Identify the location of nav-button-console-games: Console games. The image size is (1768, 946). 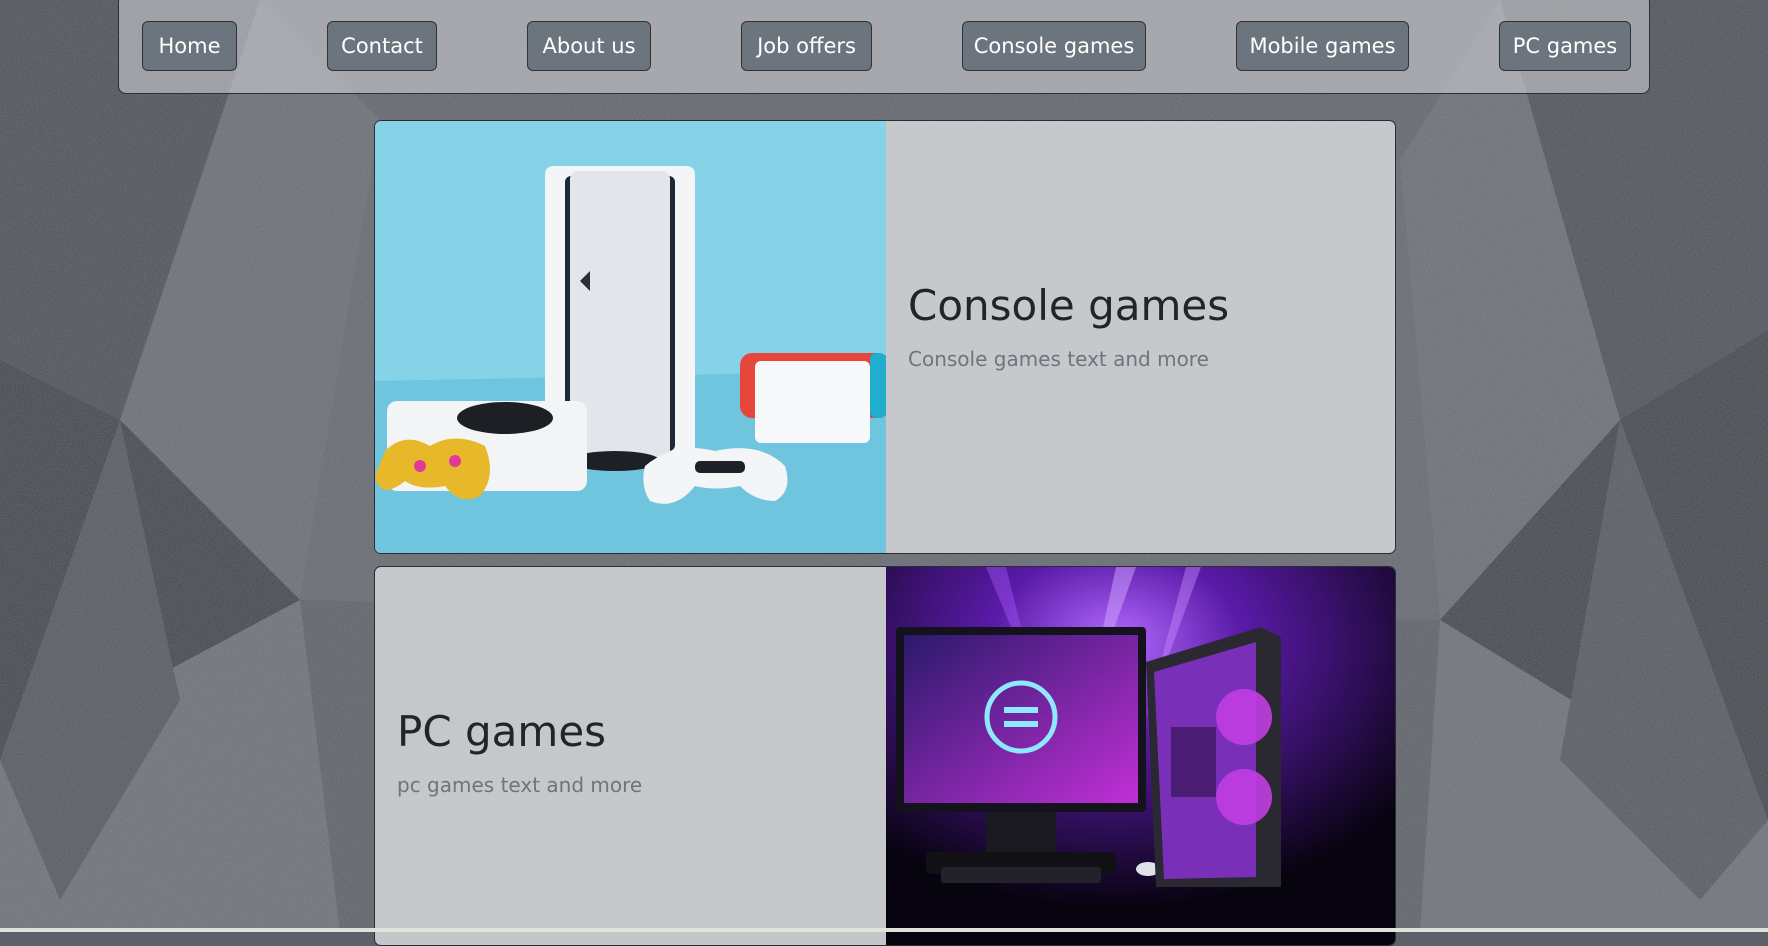
(1054, 46).